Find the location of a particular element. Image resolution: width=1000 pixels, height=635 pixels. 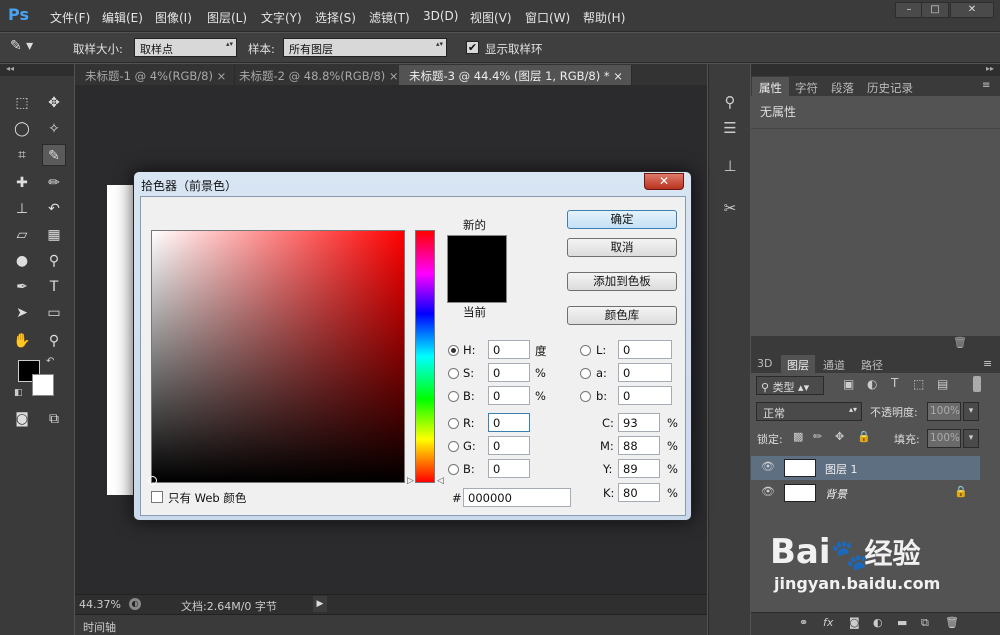

menu-type: 文字(Y) is located at coordinates (281, 17).